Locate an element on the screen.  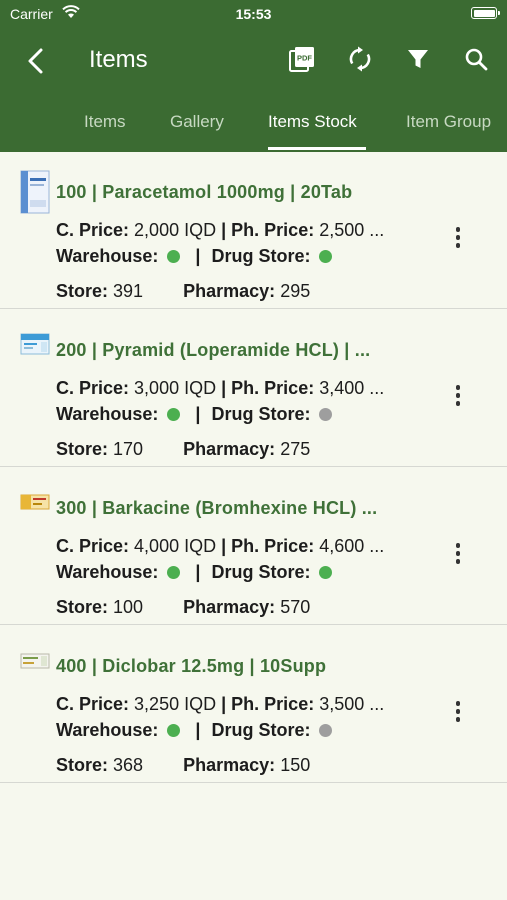
search-icon is located at coordinates (476, 59).